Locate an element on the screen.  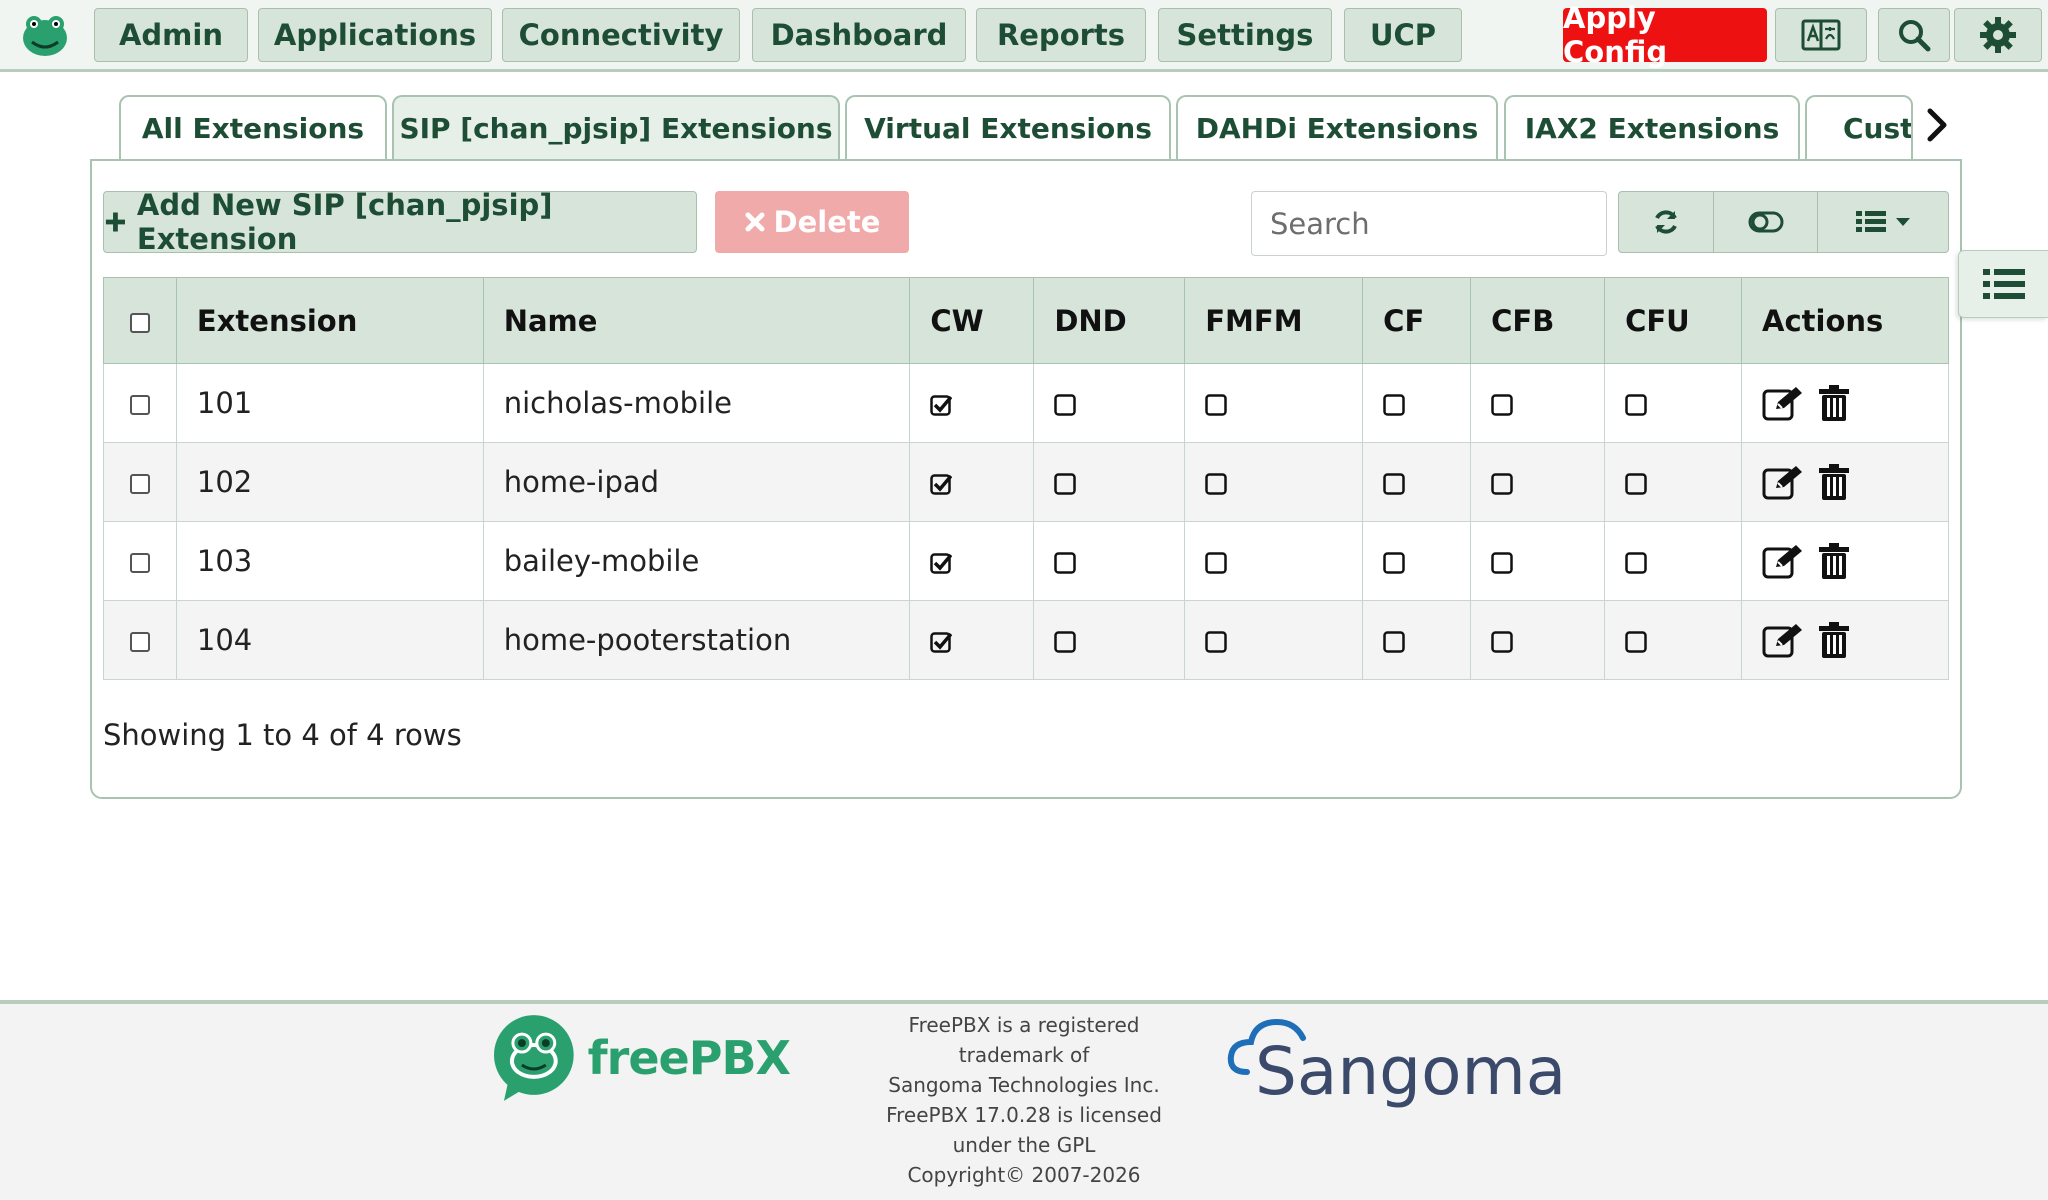
sangoma-logo: Sangoma is located at coordinates (1405, 1064).